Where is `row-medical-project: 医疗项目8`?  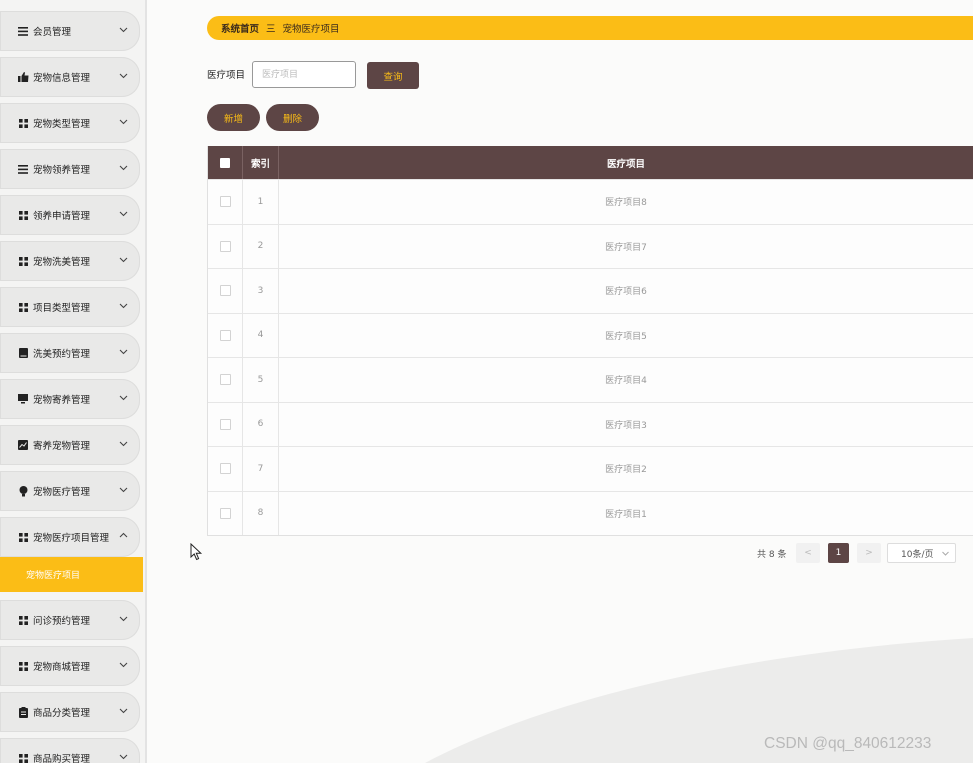
row-medical-project: 医疗项目8 is located at coordinates (626, 203).